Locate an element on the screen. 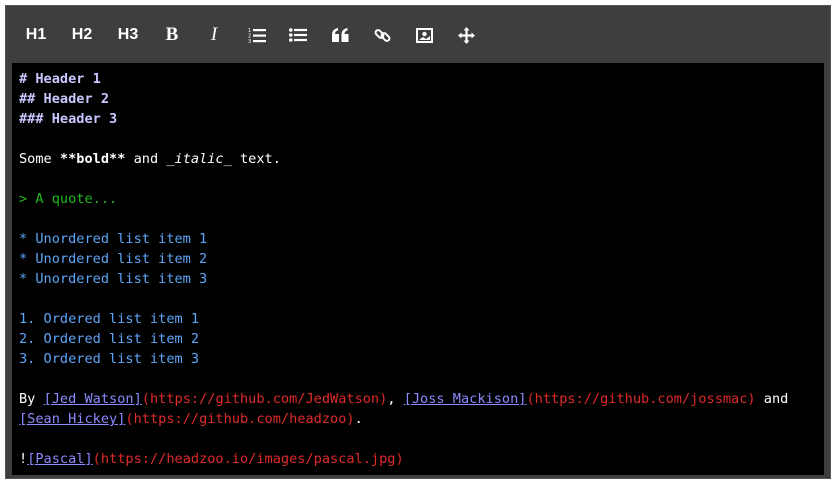 The height and width of the screenshot is (484, 836). para-prefix: Some is located at coordinates (39, 159).